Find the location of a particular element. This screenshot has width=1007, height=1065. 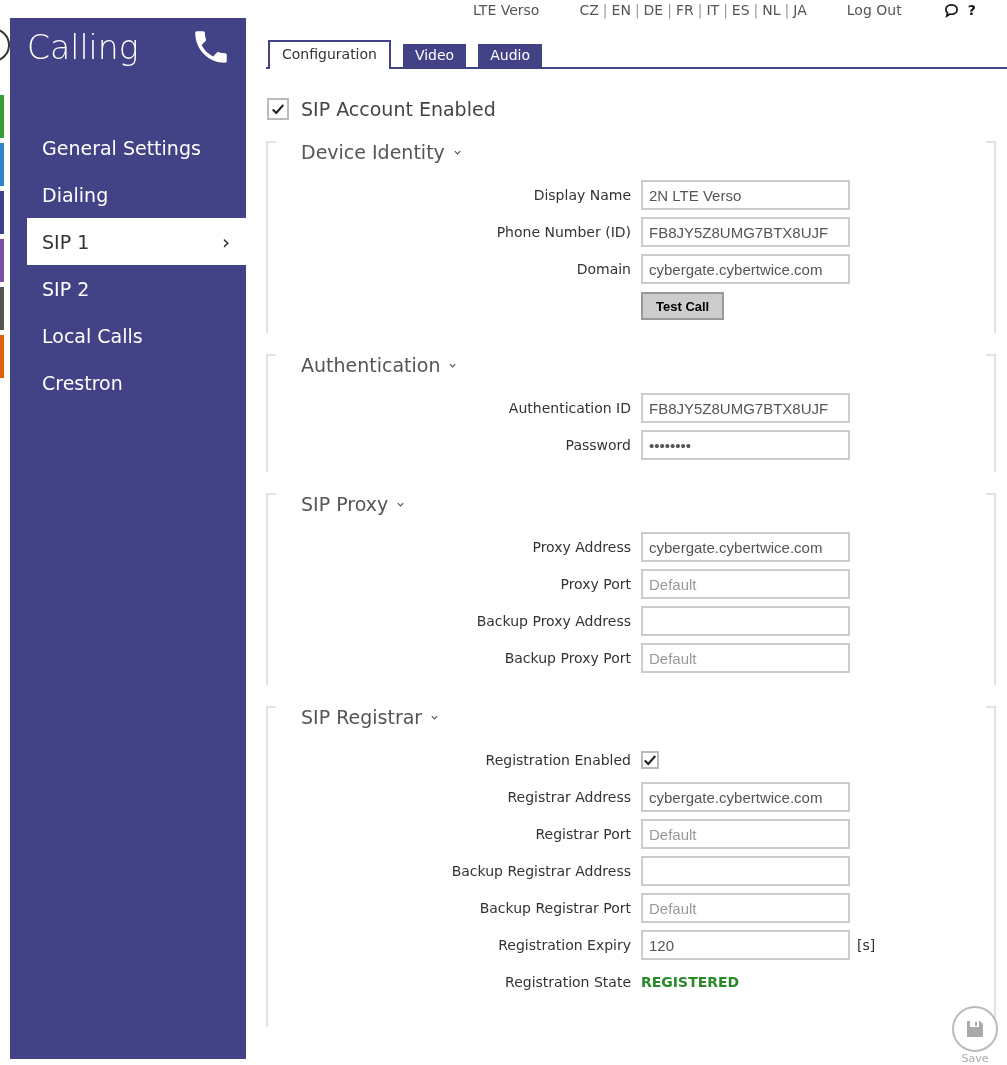

sidebar-item: SIP 2 is located at coordinates (136, 288).